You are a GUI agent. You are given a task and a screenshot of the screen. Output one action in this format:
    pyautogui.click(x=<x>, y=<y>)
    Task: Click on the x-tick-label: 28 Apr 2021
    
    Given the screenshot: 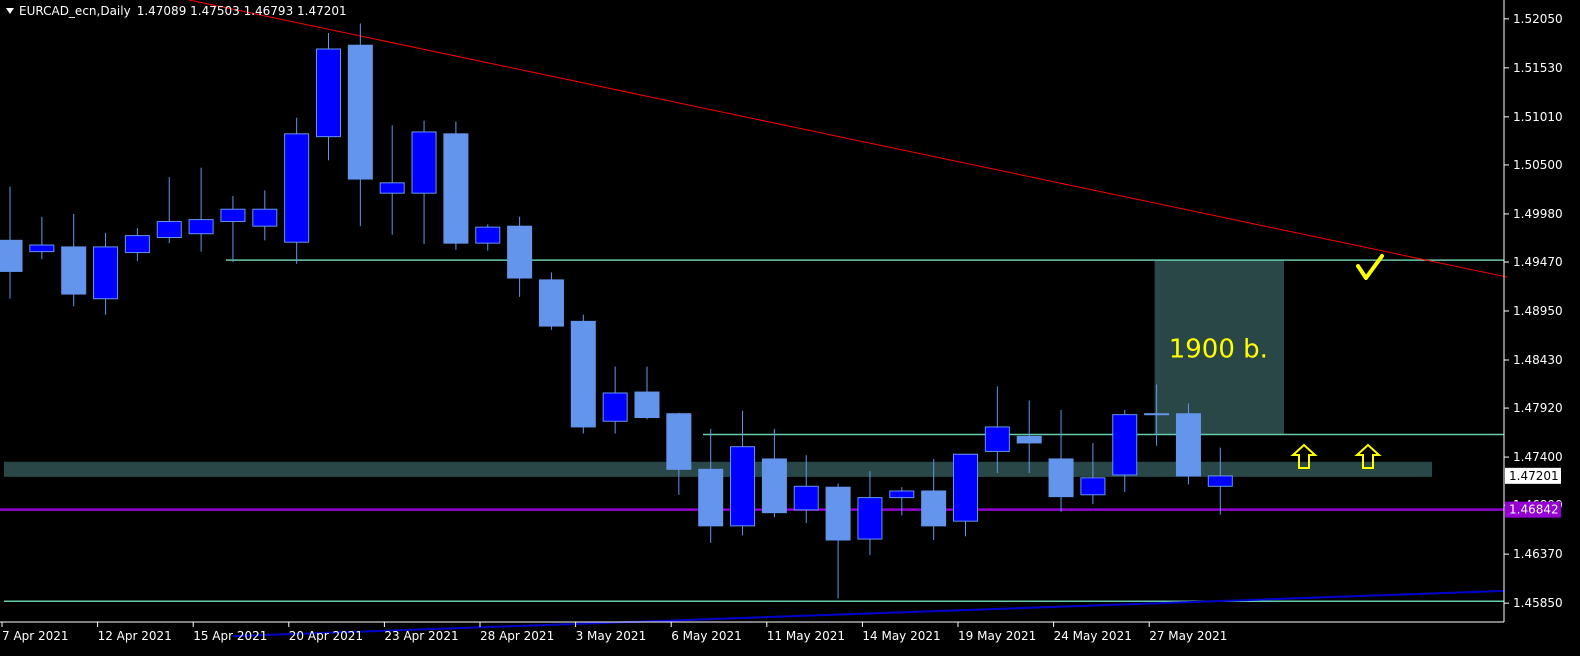 What is the action you would take?
    pyautogui.click(x=517, y=636)
    